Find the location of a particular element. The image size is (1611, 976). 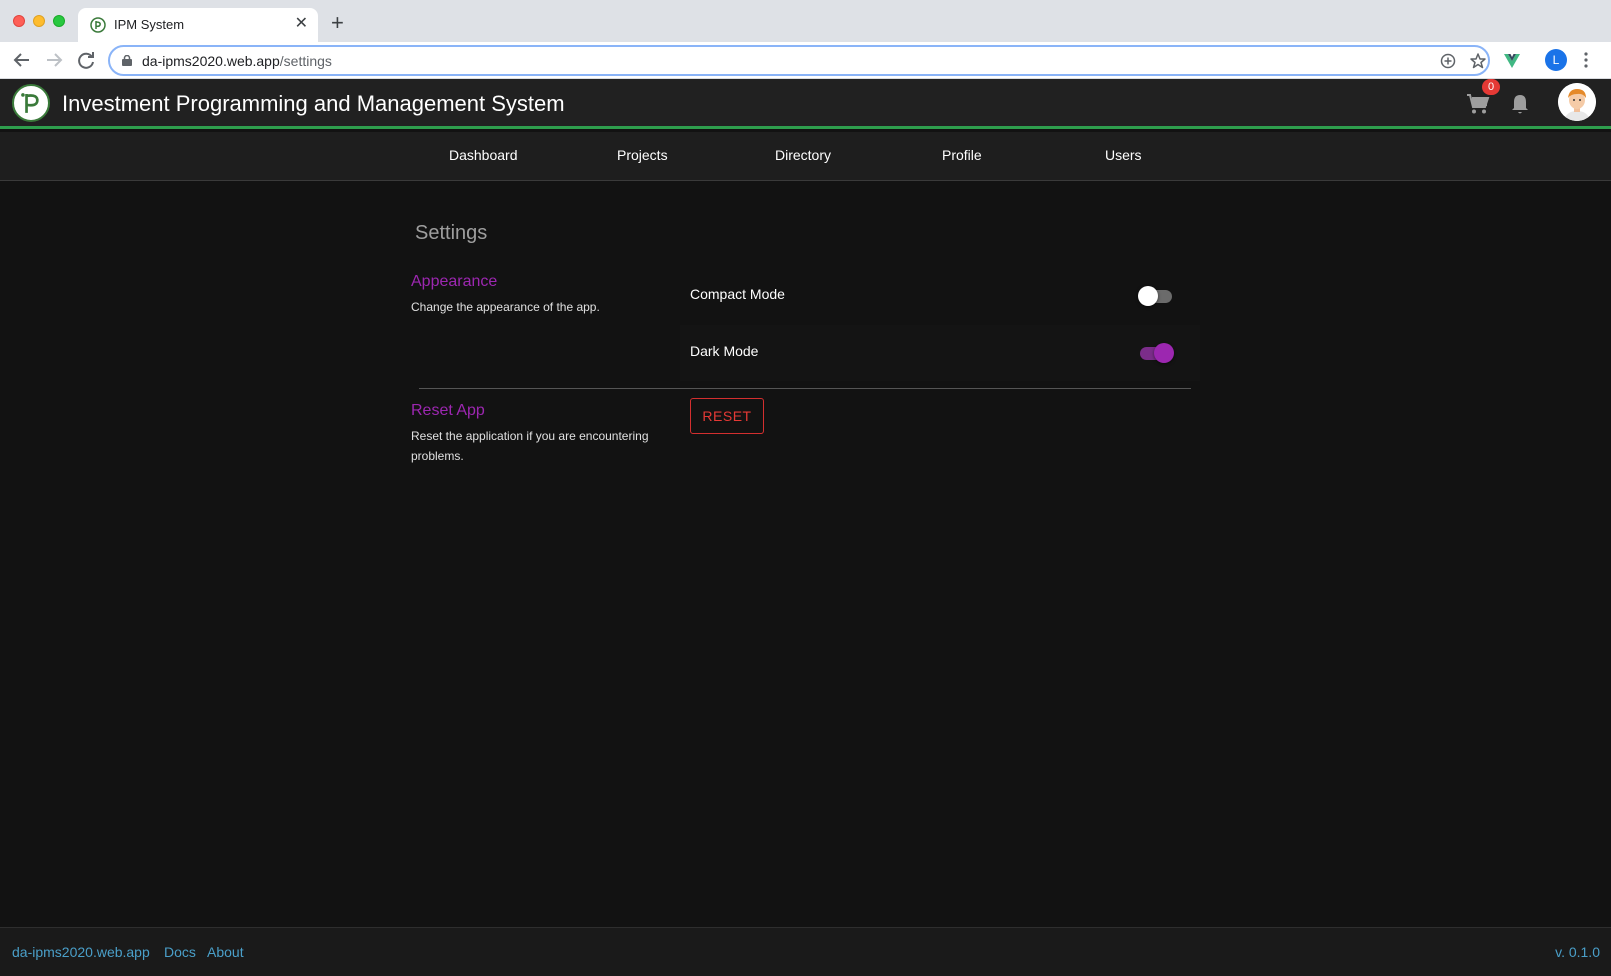

new-tab-icon: + is located at coordinates (337, 23).